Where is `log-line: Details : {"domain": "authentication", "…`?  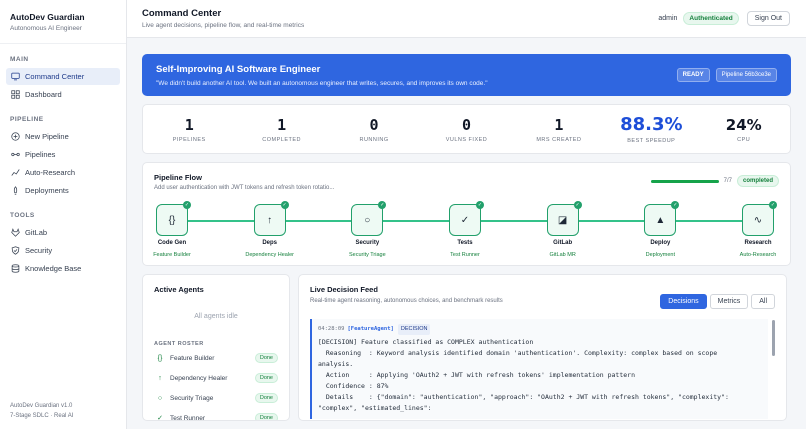 log-line: Details : {"domain": "authentication", "… is located at coordinates (523, 397).